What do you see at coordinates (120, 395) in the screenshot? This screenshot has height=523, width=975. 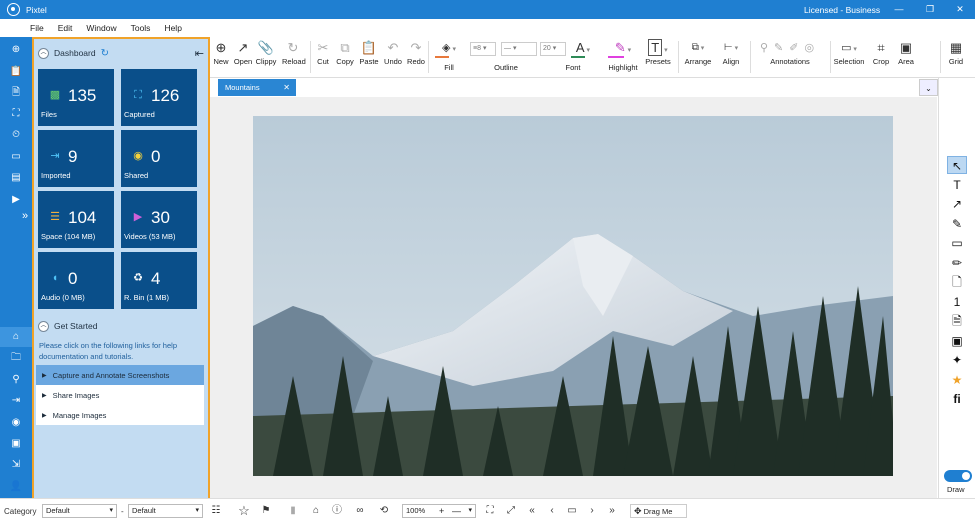 I see `link-share-images: ▶ Share Images` at bounding box center [120, 395].